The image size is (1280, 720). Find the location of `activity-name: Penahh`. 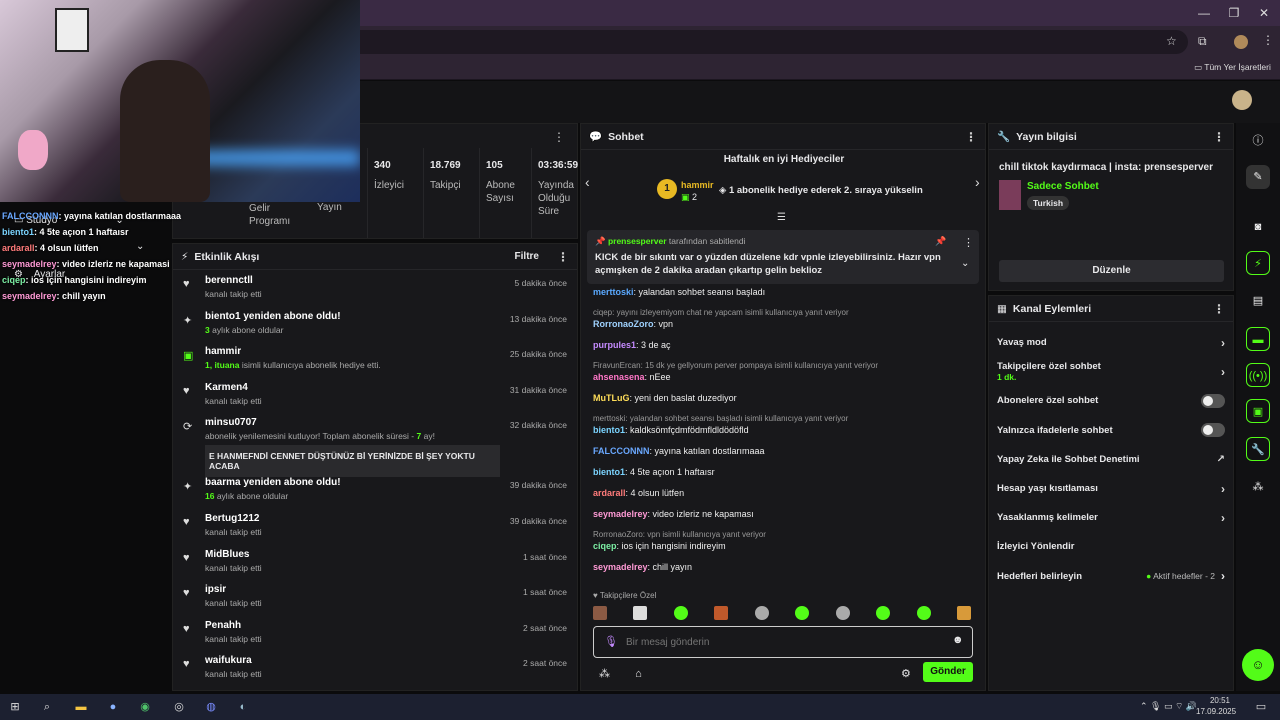

activity-name: Penahh is located at coordinates (359, 626).